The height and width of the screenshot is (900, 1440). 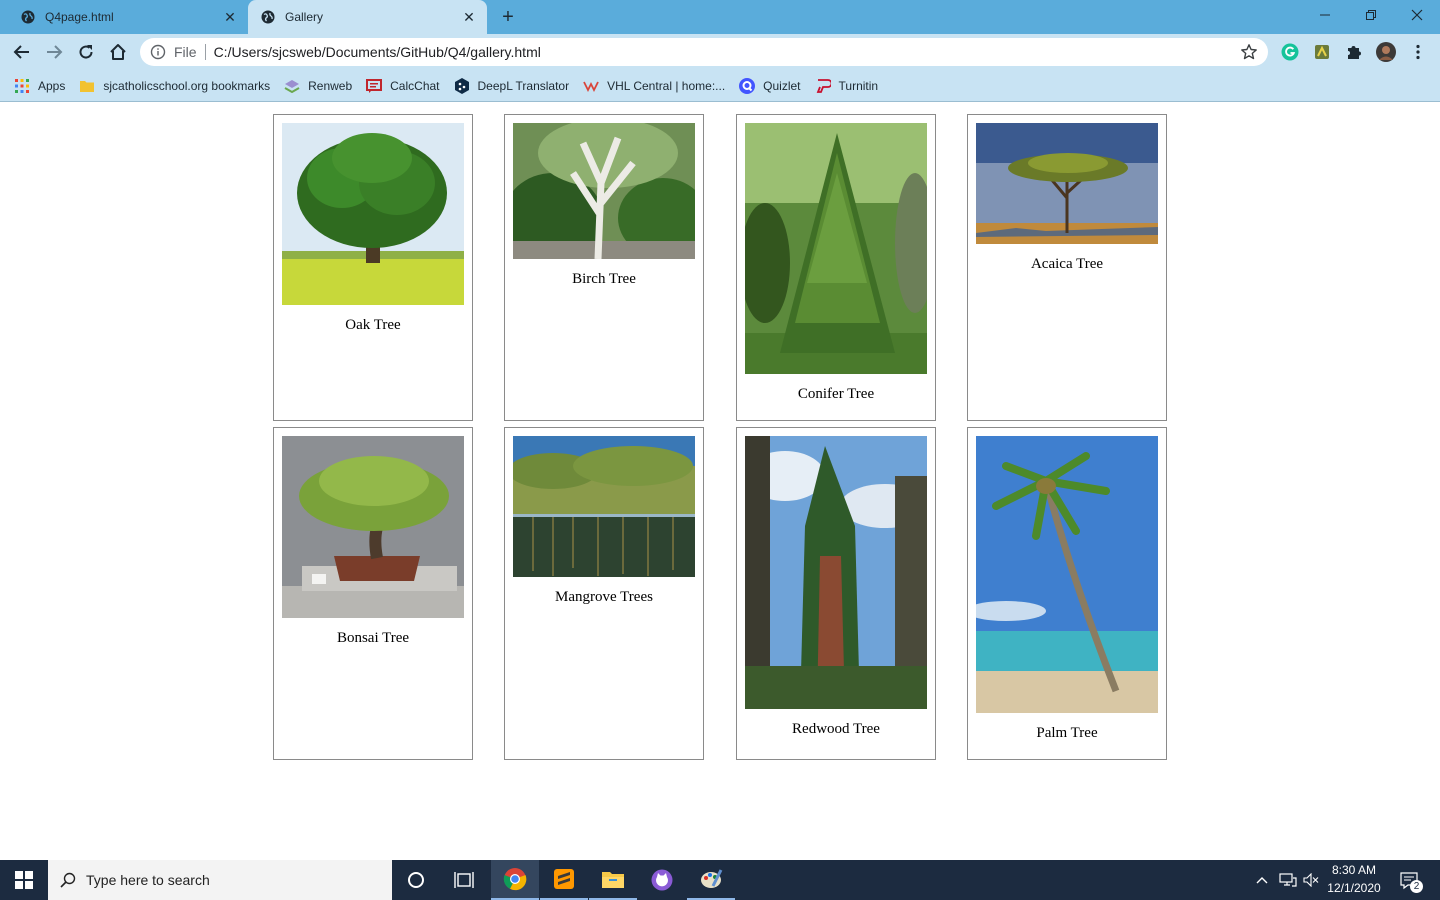 I want to click on bookmark-apps: Apps, so click(x=39, y=86).